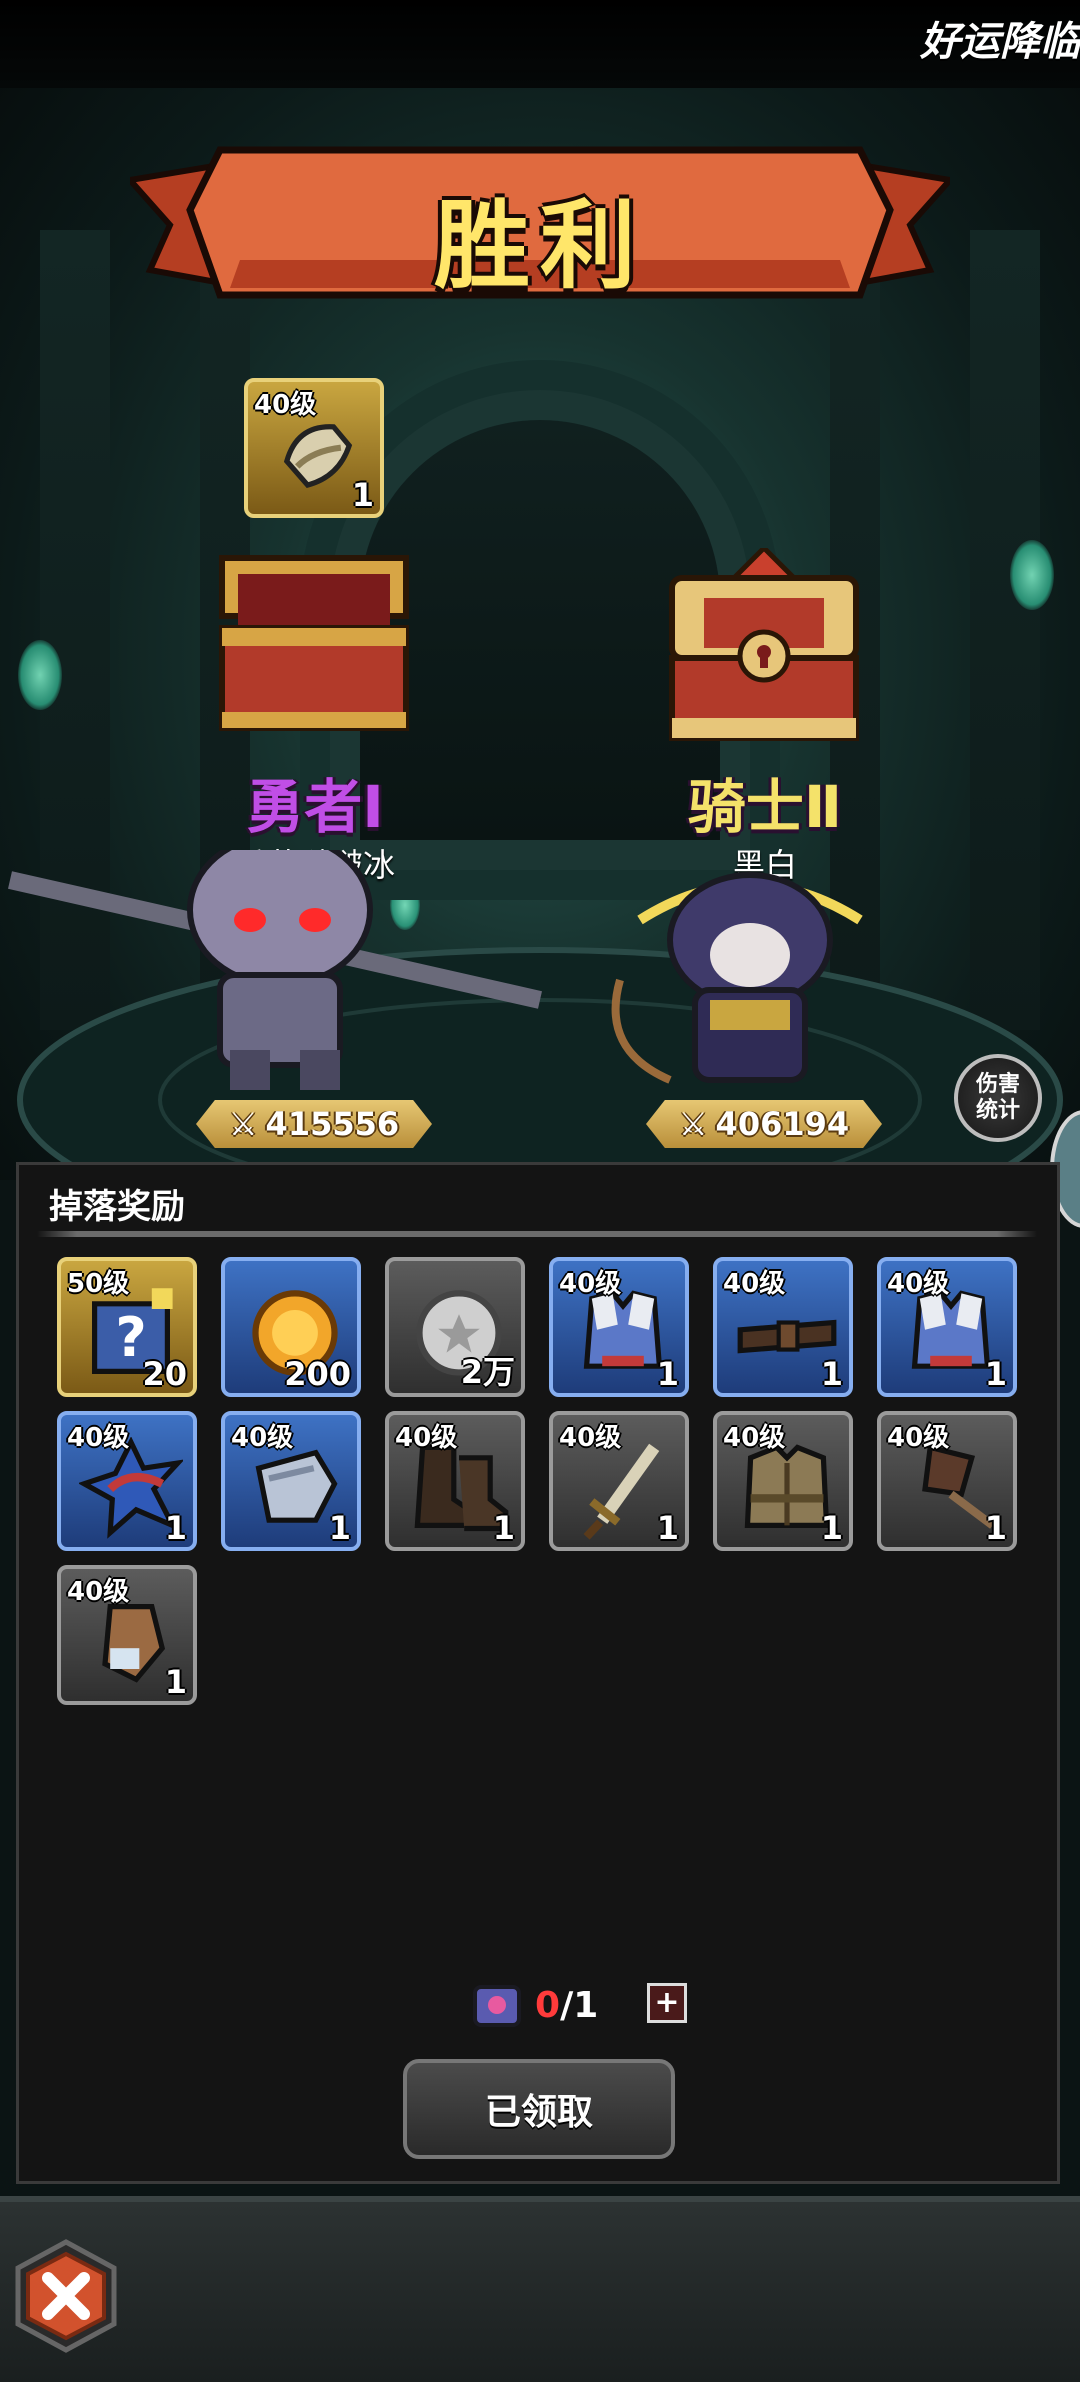  I want to click on counter-total: /1, so click(579, 2005).